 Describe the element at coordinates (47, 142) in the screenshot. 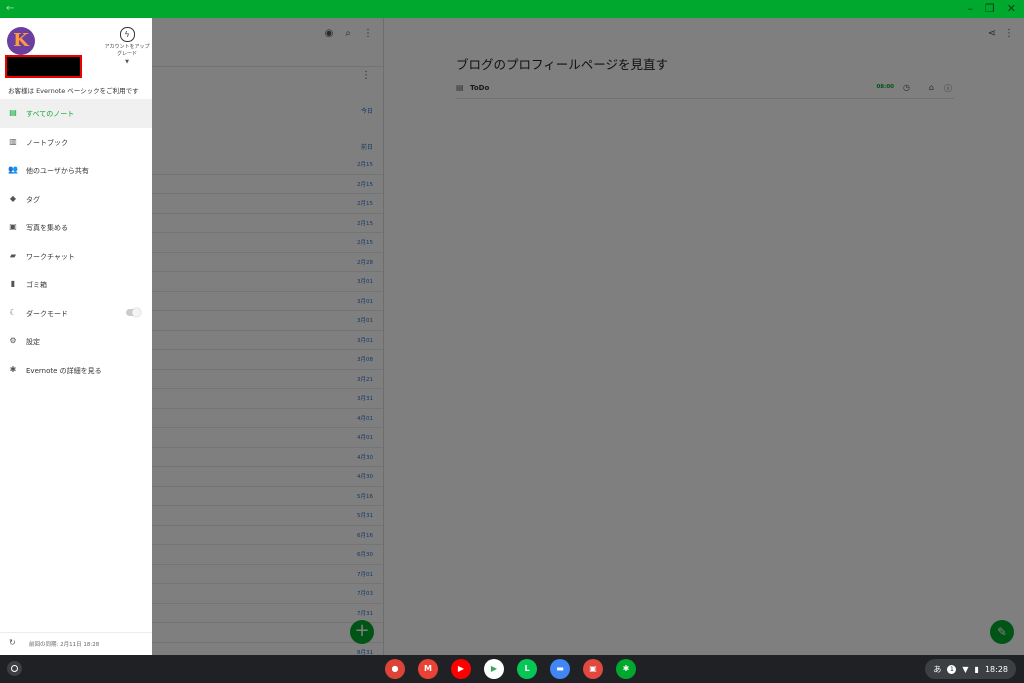

I see `drawer-item-label: ノートブック` at that location.